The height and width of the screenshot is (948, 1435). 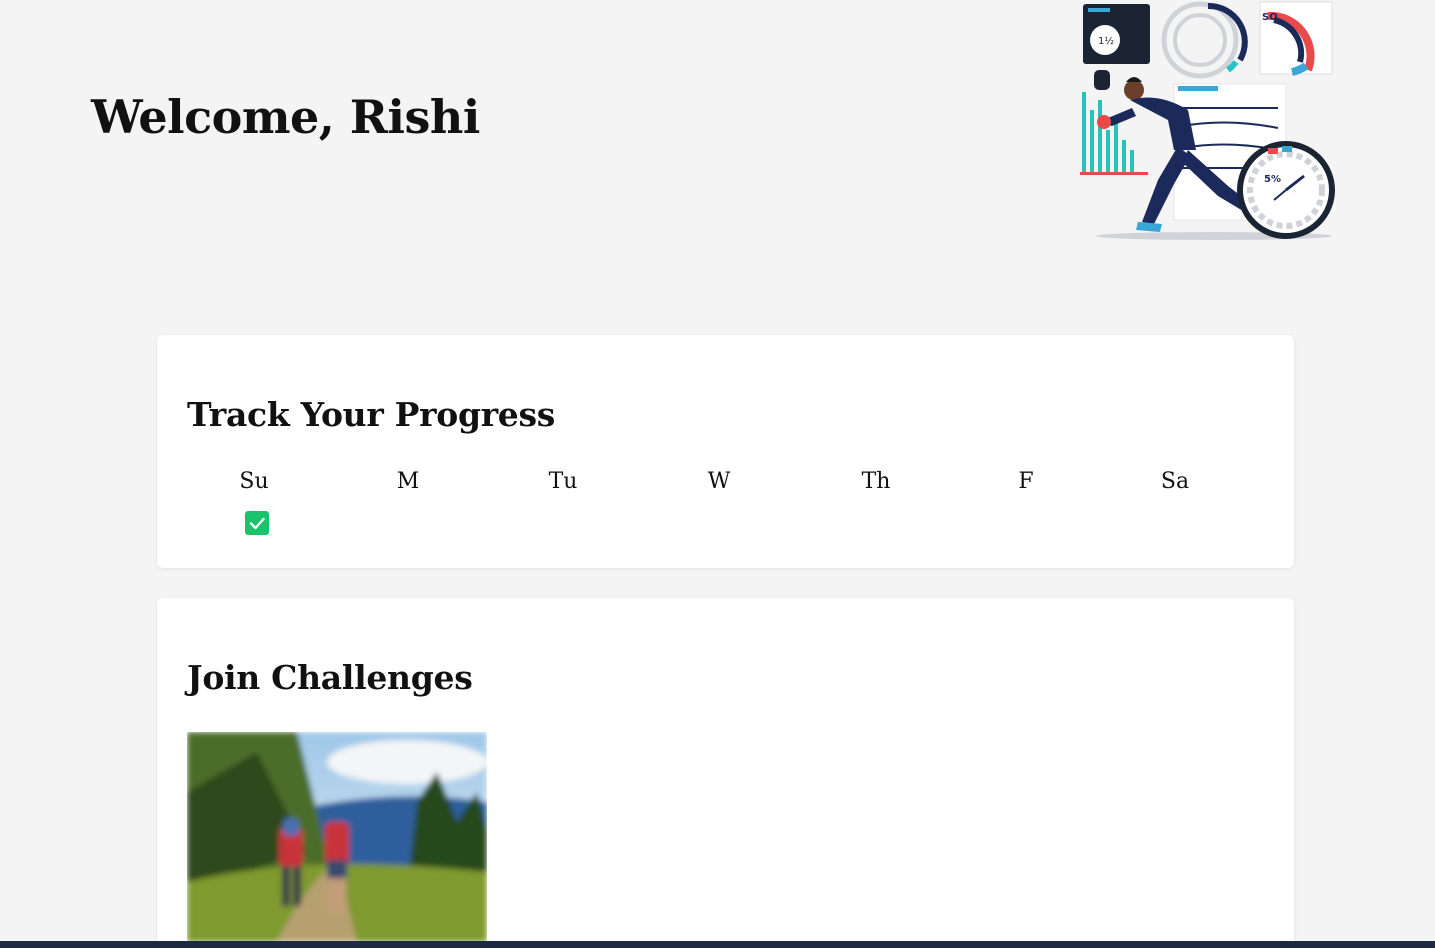 What do you see at coordinates (1026, 481) in the screenshot?
I see `day-label-friday: F` at bounding box center [1026, 481].